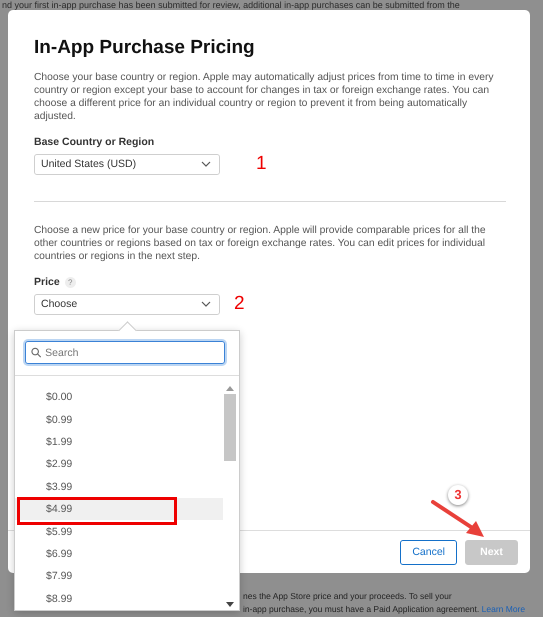 This screenshot has width=543, height=617. Describe the element at coordinates (127, 164) in the screenshot. I see `region-select: United States (USD)` at that location.